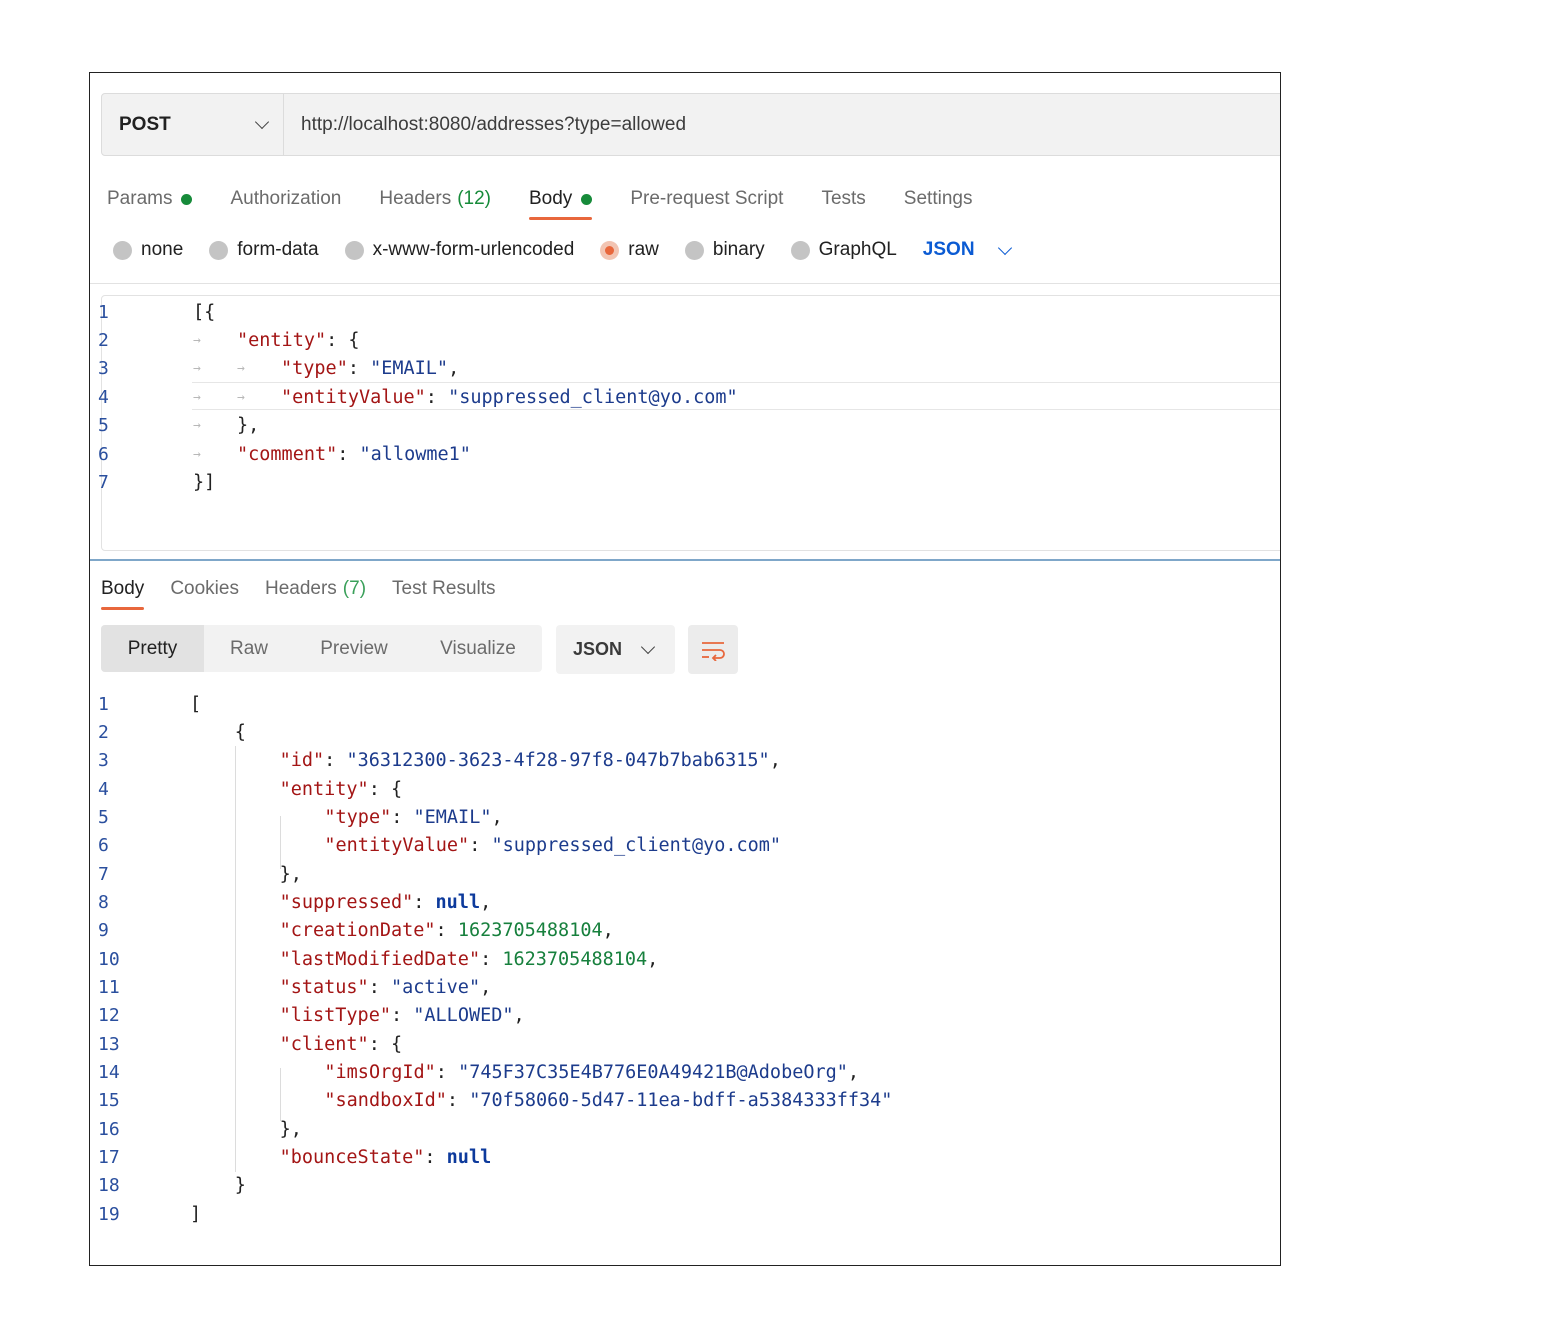 Image resolution: width=1554 pixels, height=1343 pixels. Describe the element at coordinates (300, 588) in the screenshot. I see `tab-label: Headers` at that location.